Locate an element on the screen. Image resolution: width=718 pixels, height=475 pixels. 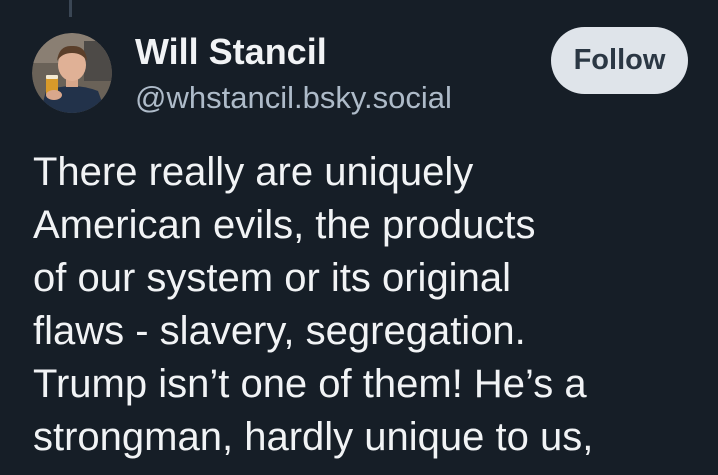
follow-button: Follow is located at coordinates (619, 60).